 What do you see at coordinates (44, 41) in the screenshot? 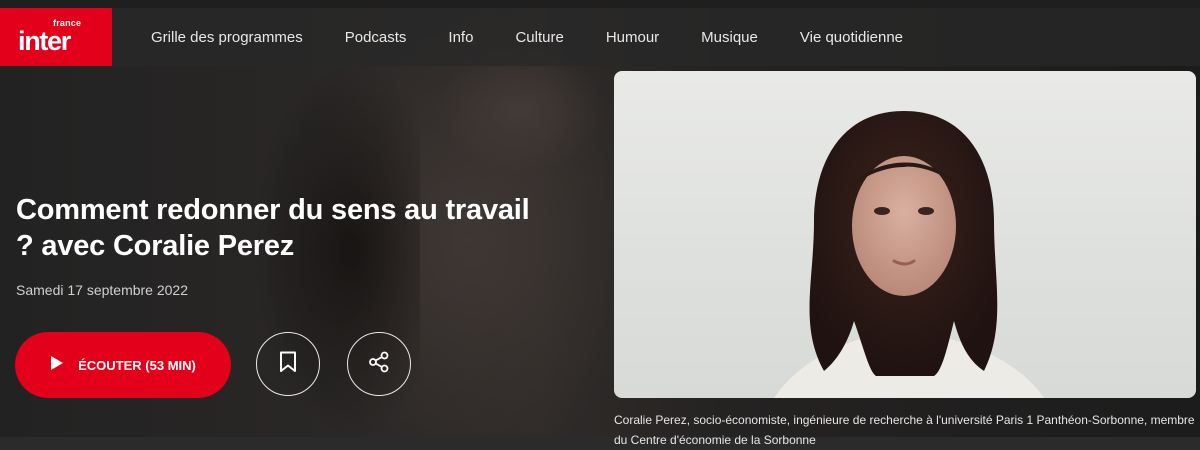
I see `logo-inter-text: inter` at bounding box center [44, 41].